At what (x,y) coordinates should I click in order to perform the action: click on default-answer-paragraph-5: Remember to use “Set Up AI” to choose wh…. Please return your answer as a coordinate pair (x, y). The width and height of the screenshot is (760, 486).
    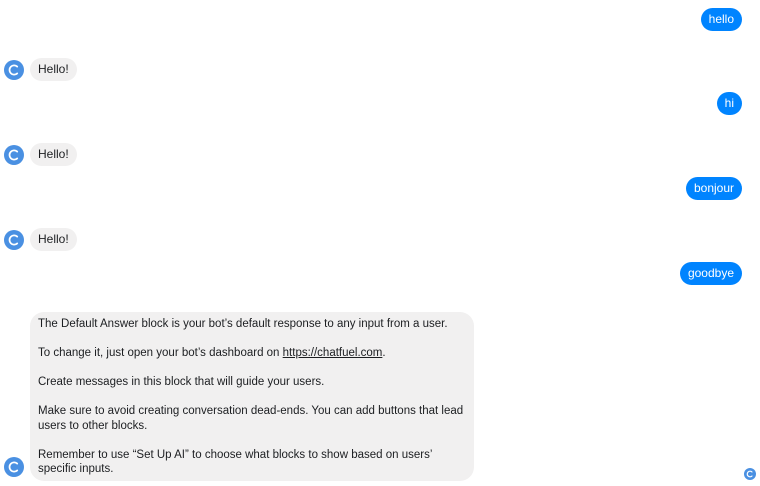
    Looking at the image, I should click on (235, 462).